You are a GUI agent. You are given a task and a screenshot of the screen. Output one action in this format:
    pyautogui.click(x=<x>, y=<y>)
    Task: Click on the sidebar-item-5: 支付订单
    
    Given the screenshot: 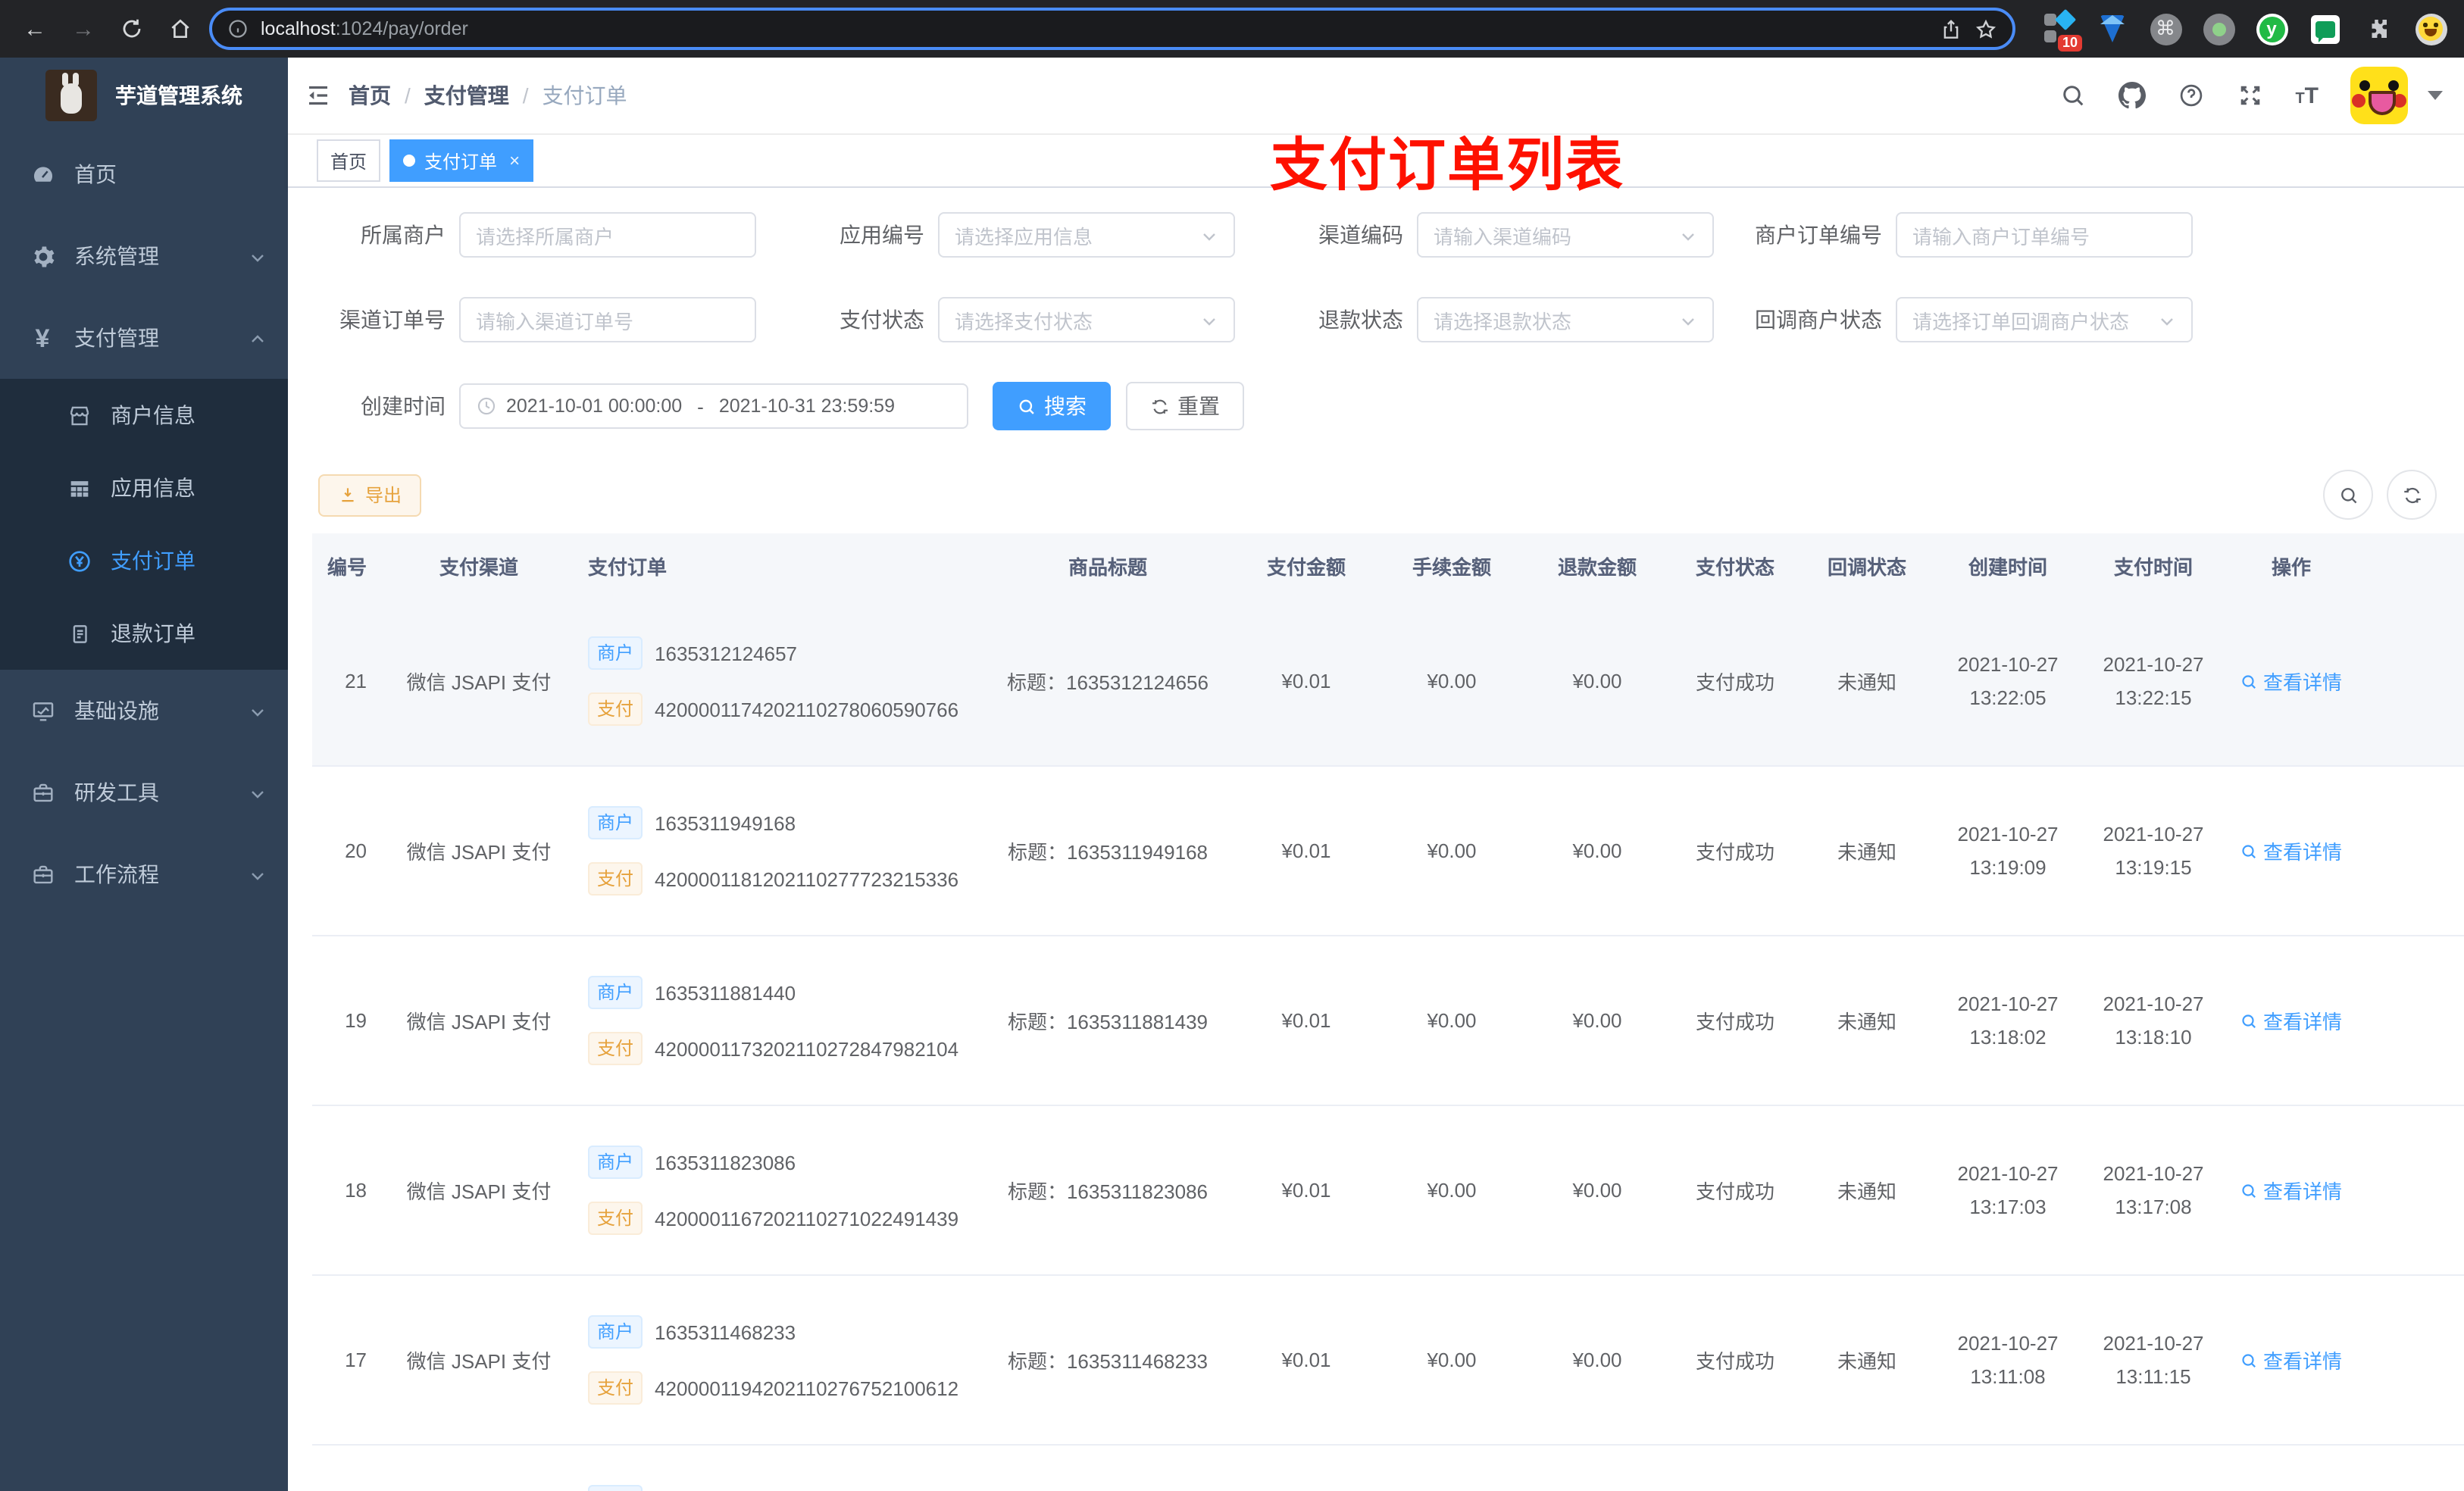 What is the action you would take?
    pyautogui.click(x=144, y=560)
    